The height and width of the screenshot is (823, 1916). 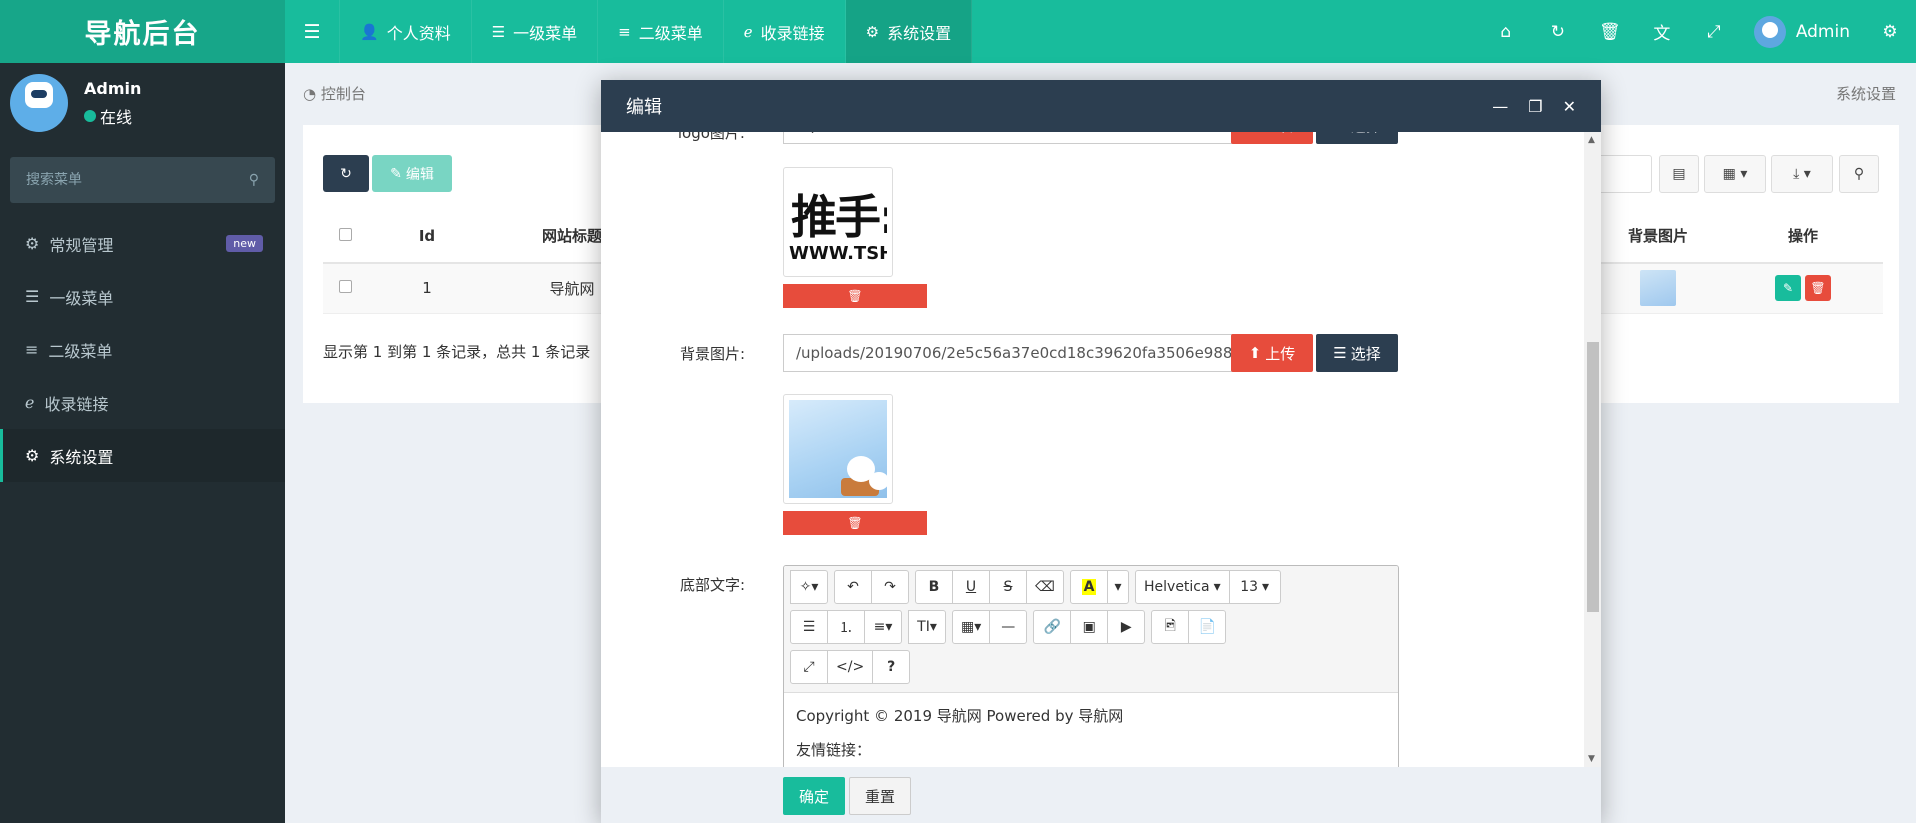 I want to click on scroll-up-icon: ▲, so click(x=1591, y=140).